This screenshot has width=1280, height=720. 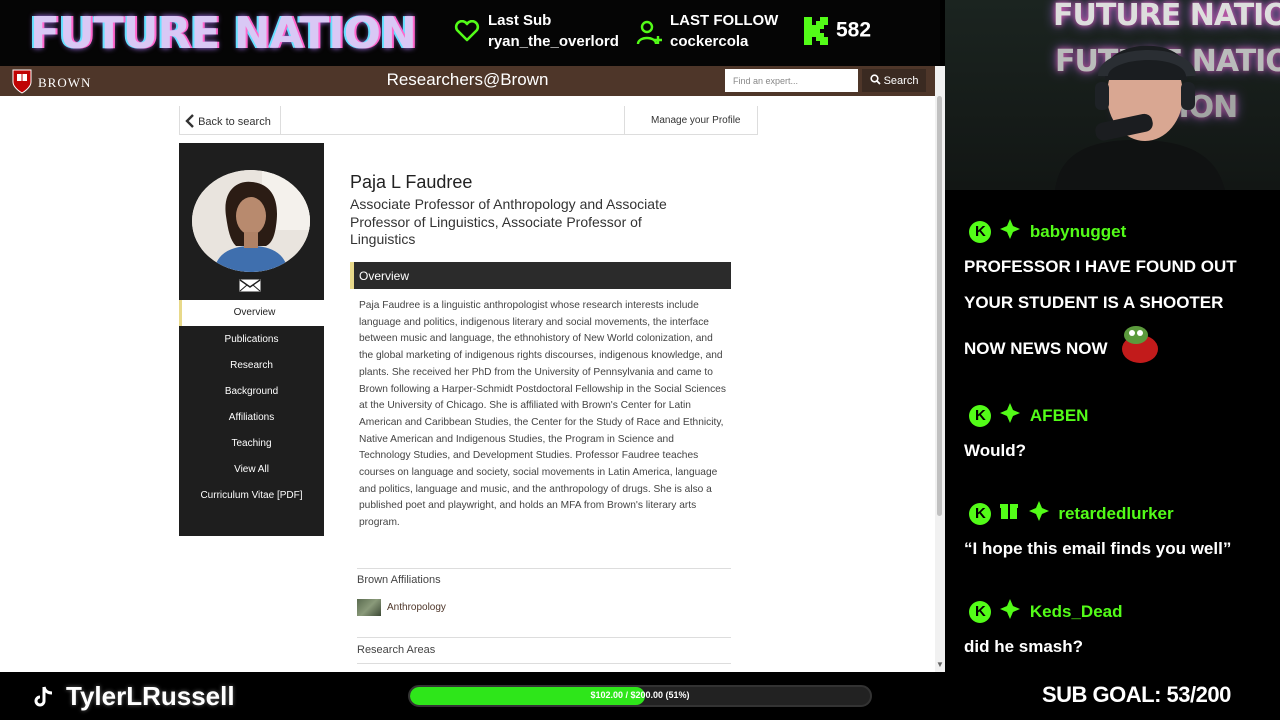 I want to click on sidebar-item-research: Research, so click(x=251, y=365).